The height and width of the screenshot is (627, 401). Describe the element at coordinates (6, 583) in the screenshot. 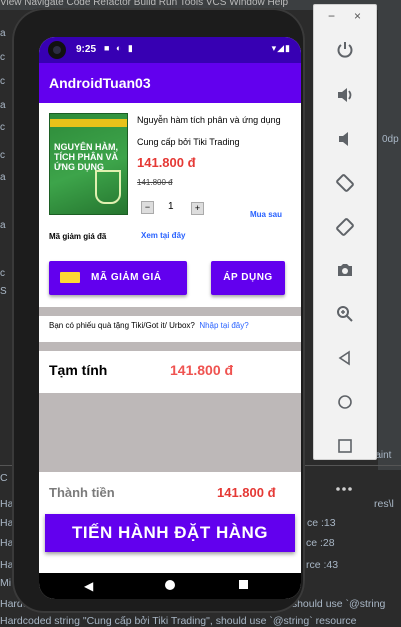

I see `output-line: Mi` at that location.